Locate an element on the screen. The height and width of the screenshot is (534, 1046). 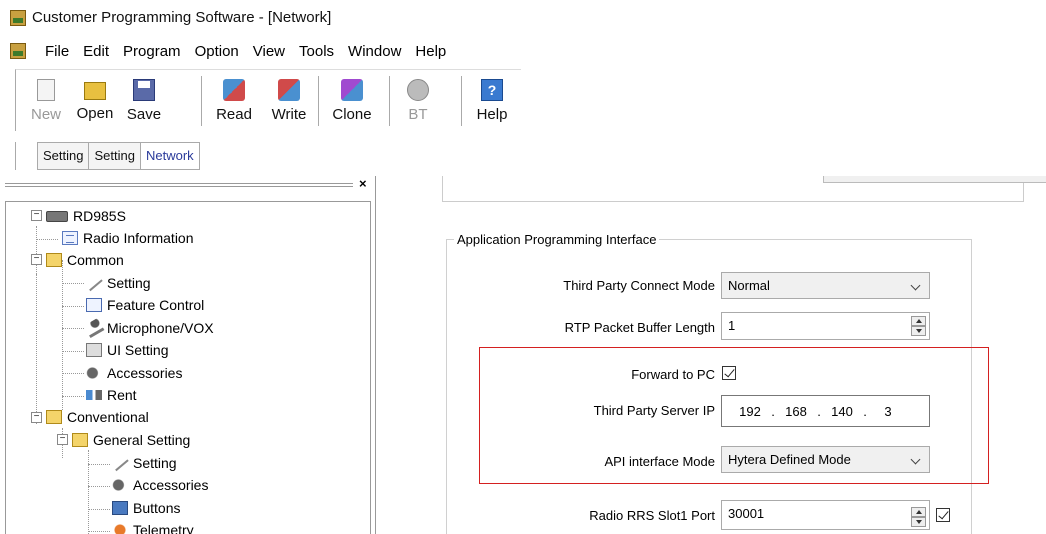
api-mode-select: Hytera Defined Mode is located at coordinates (825, 459).